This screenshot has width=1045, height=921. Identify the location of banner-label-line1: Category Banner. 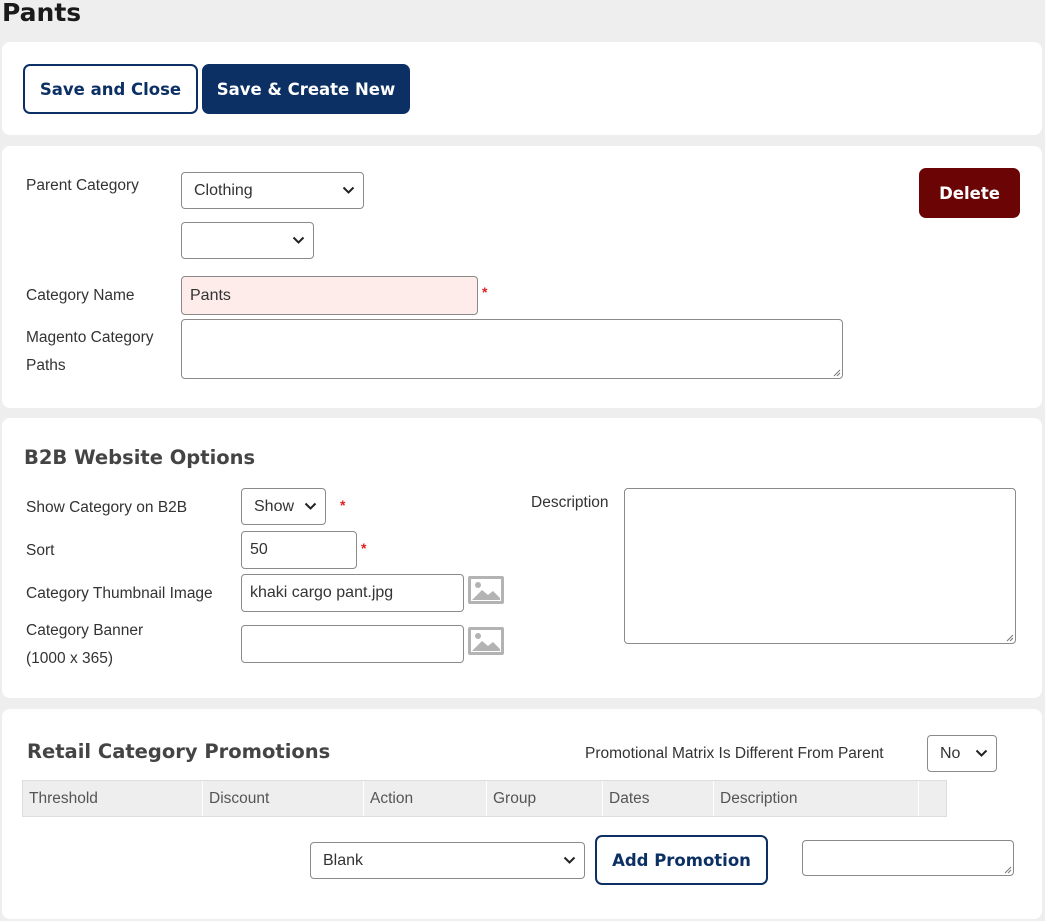
(85, 630).